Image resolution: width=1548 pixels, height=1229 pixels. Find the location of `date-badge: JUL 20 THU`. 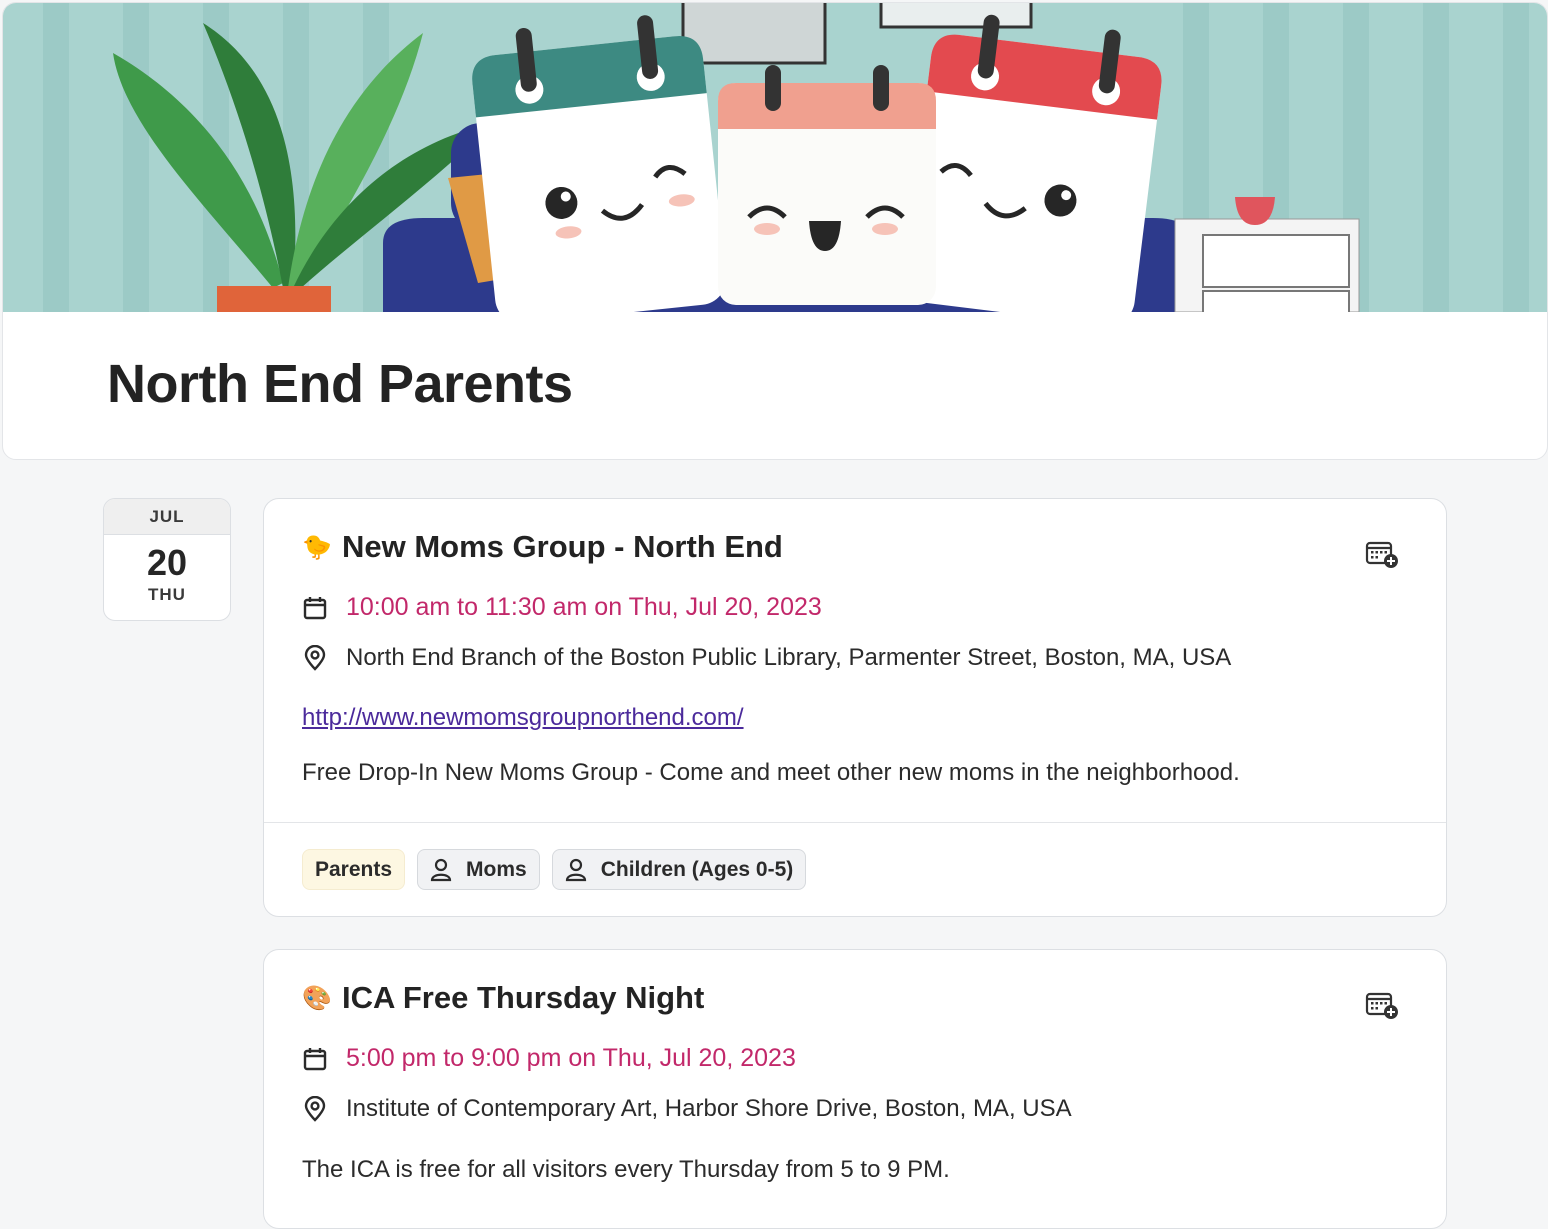

date-badge: JUL 20 THU is located at coordinates (167, 559).